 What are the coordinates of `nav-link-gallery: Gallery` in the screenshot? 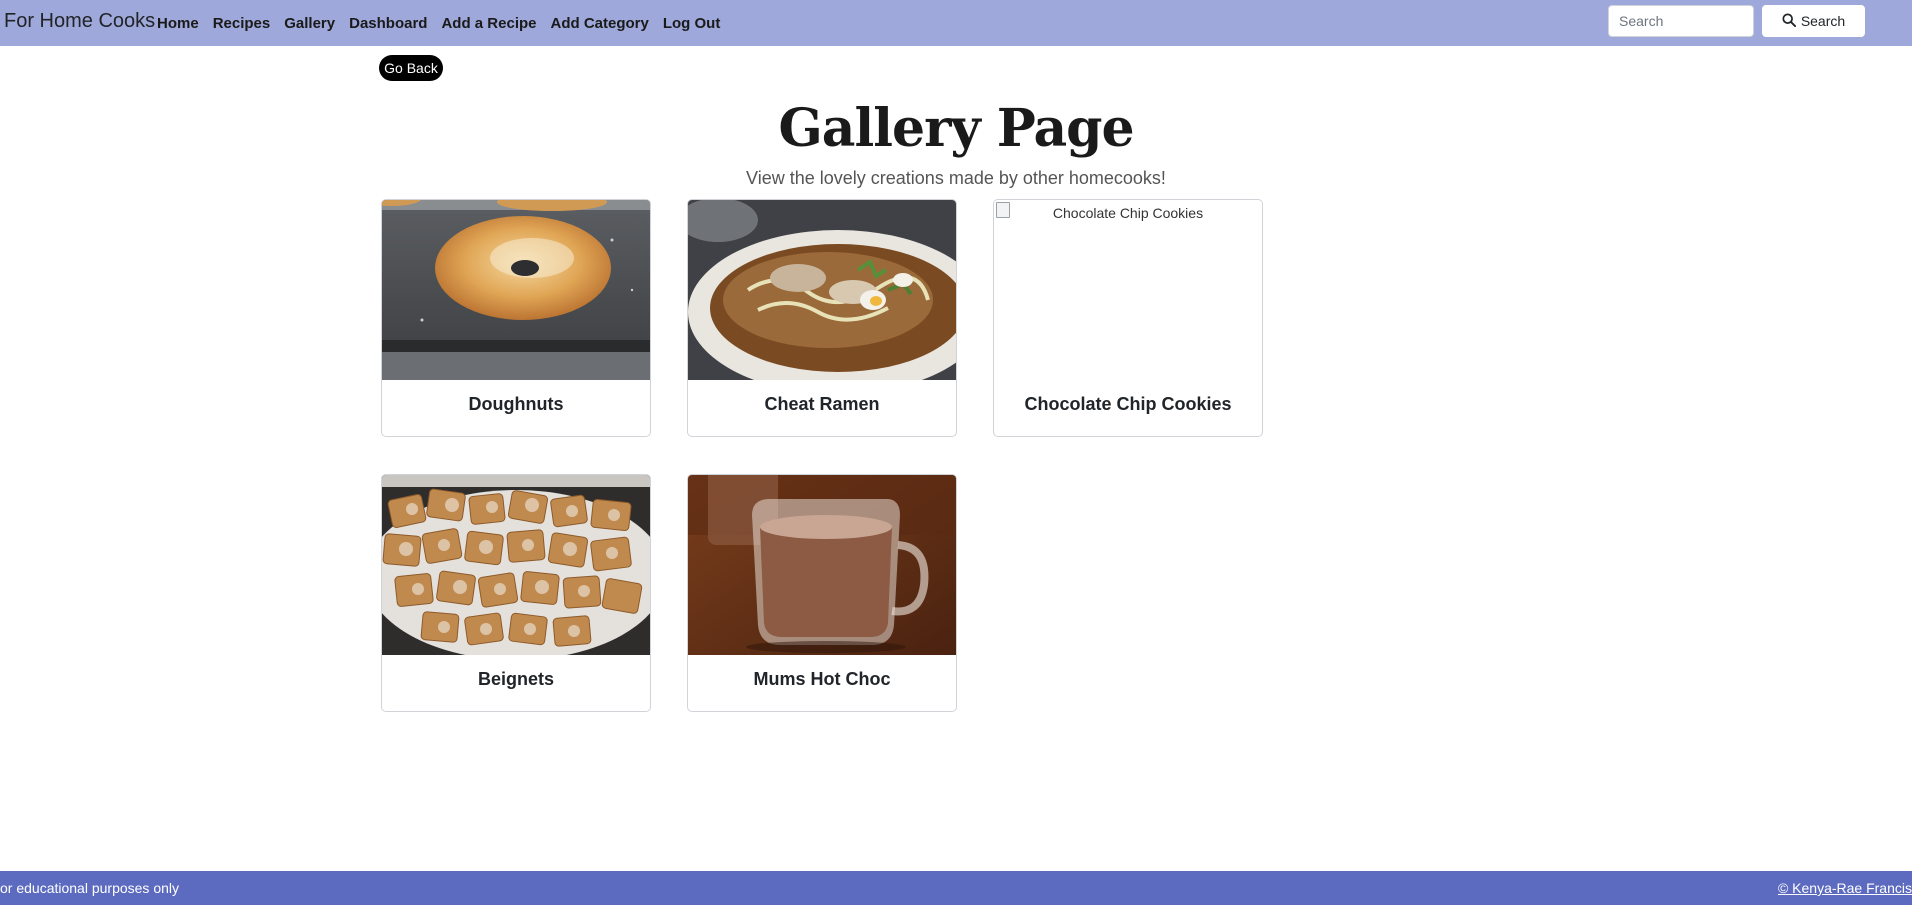 It's located at (309, 23).